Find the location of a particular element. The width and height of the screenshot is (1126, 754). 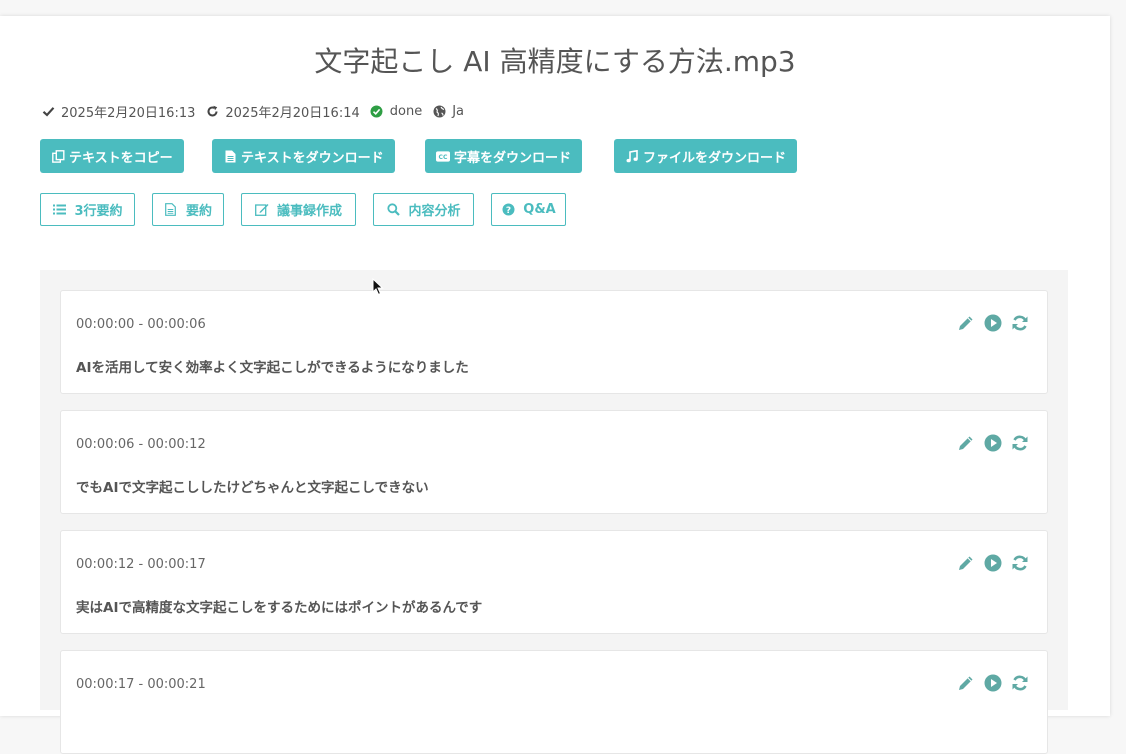

question-circle-icon: ? is located at coordinates (508, 210).